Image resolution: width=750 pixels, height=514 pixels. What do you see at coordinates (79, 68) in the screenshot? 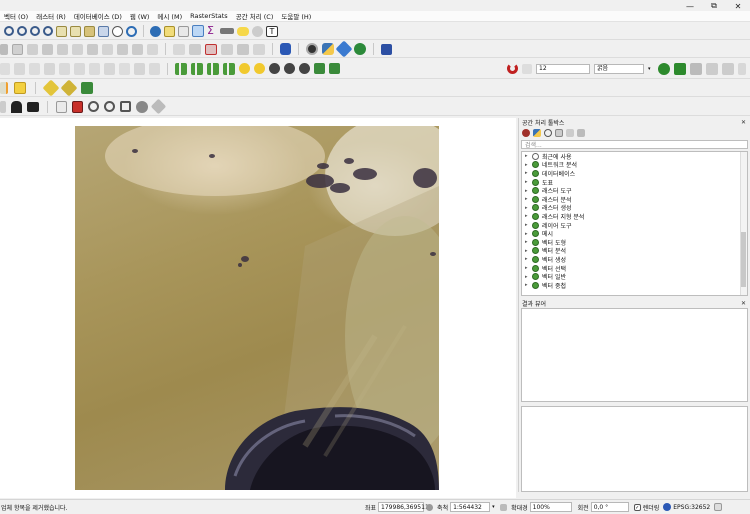
I see `fill-ring-icon` at bounding box center [79, 68].